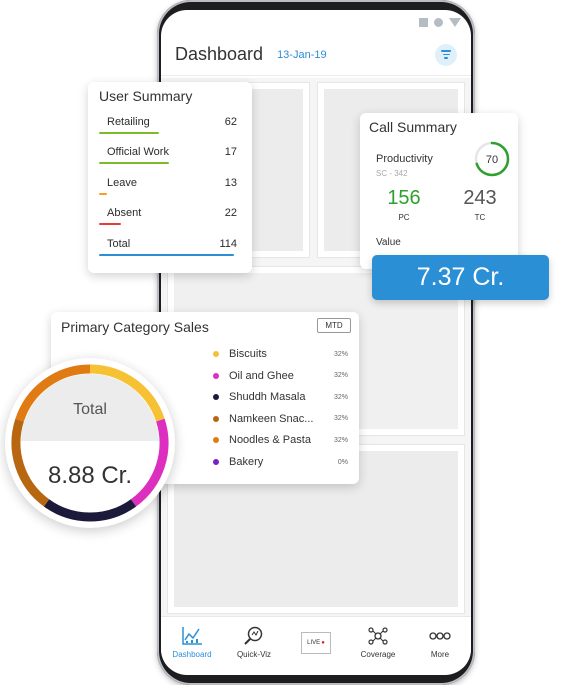  I want to click on category-legend-item: Shuddh Masala 32%, so click(280, 397).